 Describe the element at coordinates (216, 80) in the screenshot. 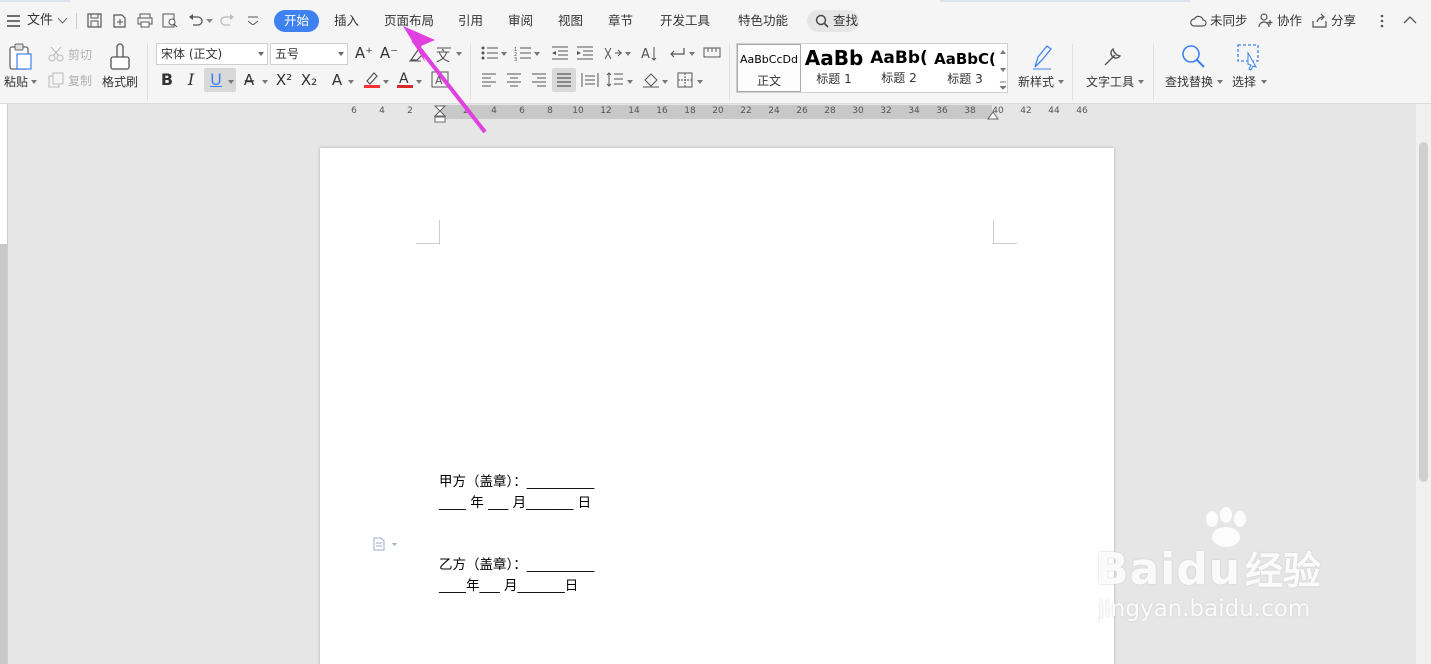

I see `underline-icon: U` at that location.